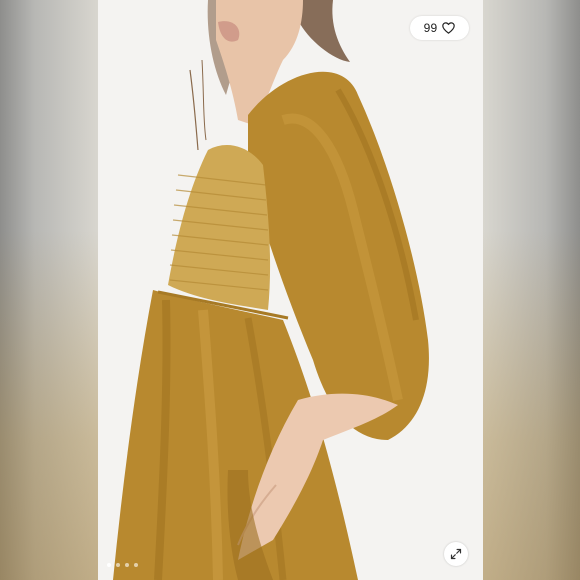 This screenshot has height=580, width=580. Describe the element at coordinates (122, 565) in the screenshot. I see `carousel-dots` at that location.